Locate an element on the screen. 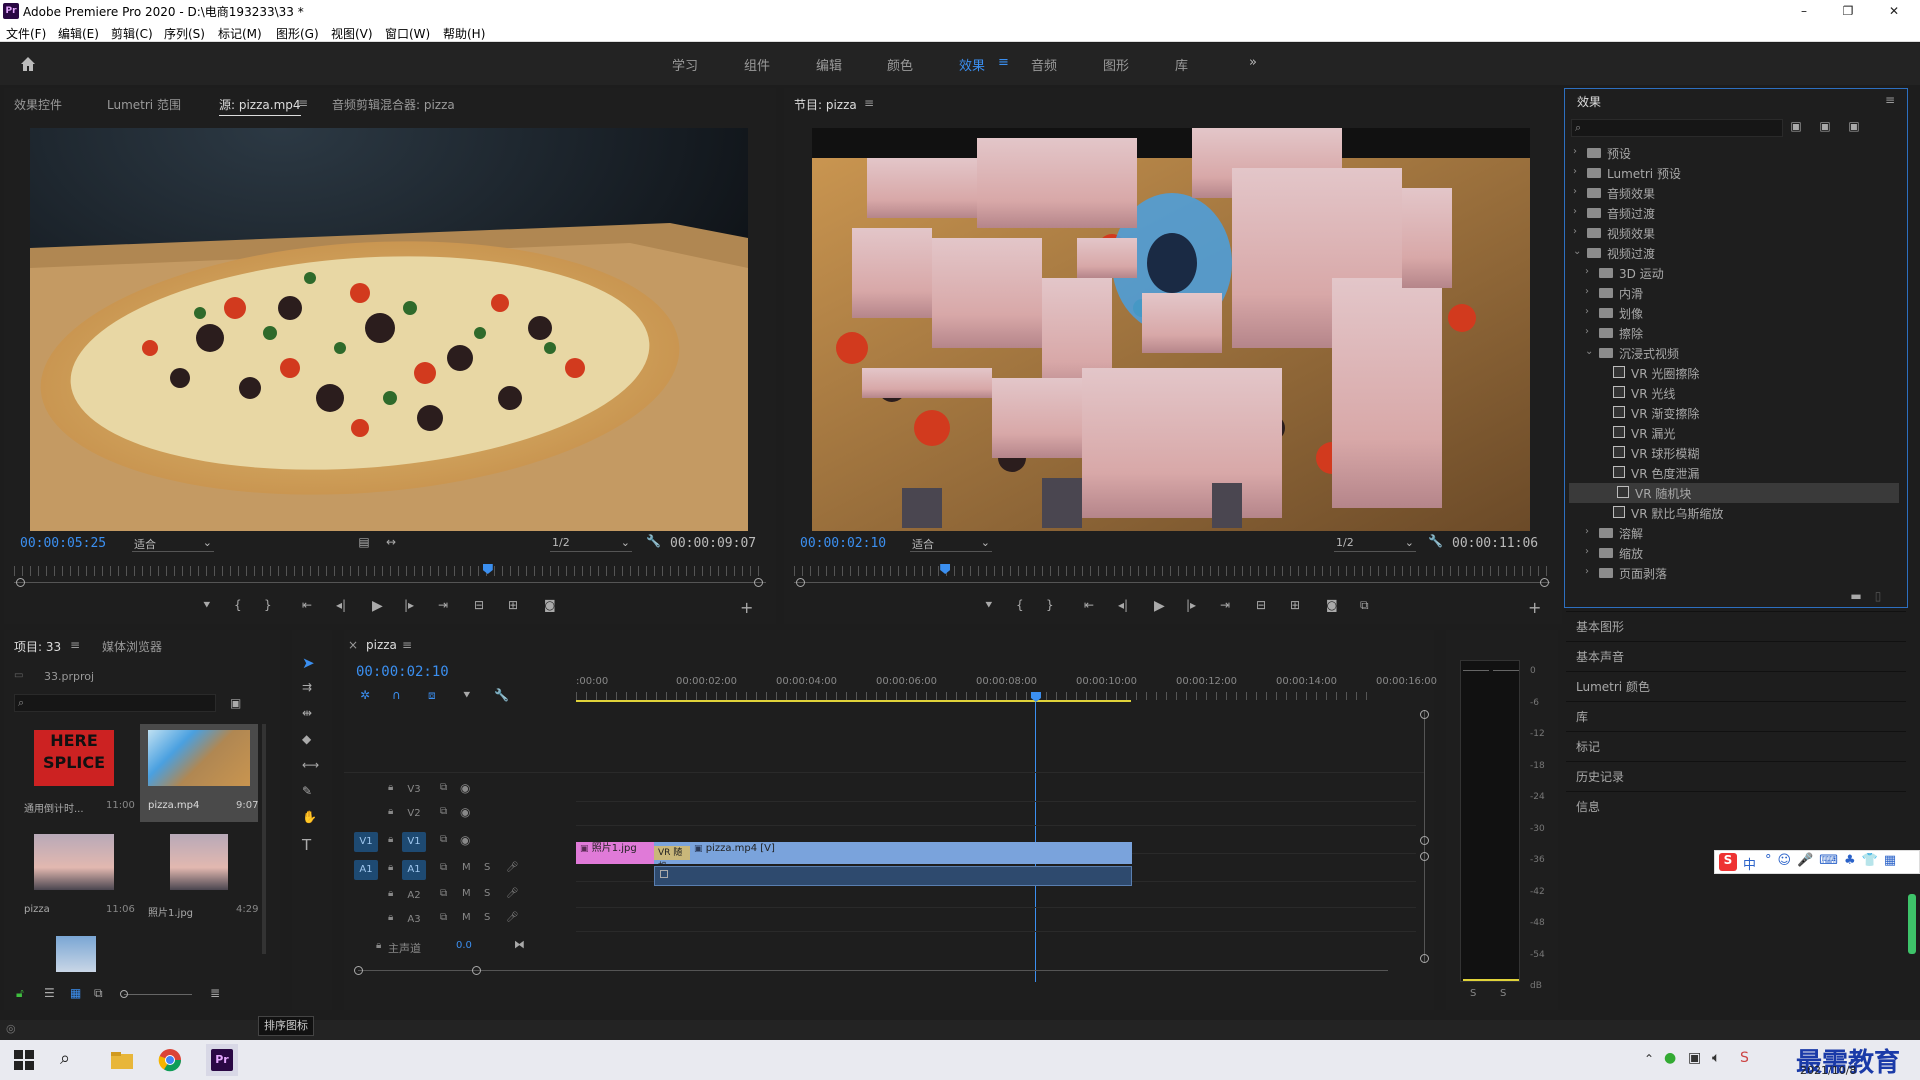 This screenshot has width=1920, height=1080. premiere-taskbar-button: Pr is located at coordinates (222, 1060).